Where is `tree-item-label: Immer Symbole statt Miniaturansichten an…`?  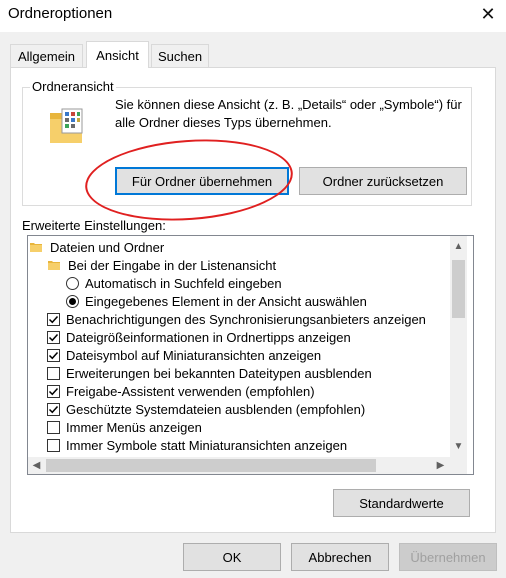 tree-item-label: Immer Symbole statt Miniaturansichten an… is located at coordinates (207, 445).